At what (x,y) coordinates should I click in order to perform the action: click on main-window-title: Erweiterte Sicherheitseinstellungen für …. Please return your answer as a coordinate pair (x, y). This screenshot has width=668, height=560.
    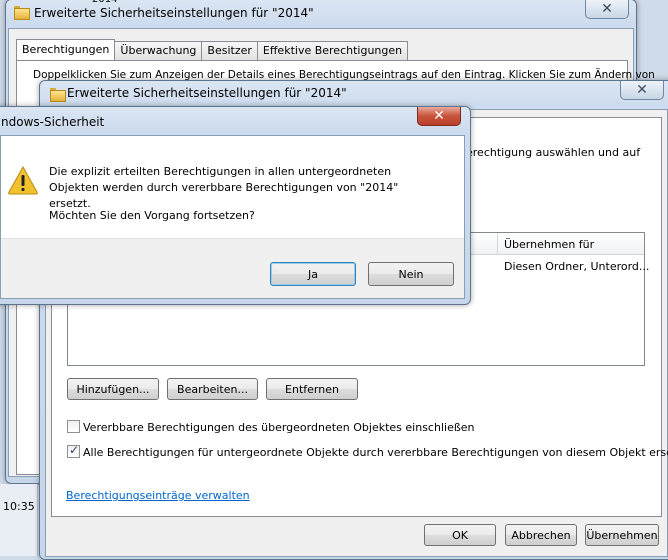
    Looking at the image, I should click on (207, 93).